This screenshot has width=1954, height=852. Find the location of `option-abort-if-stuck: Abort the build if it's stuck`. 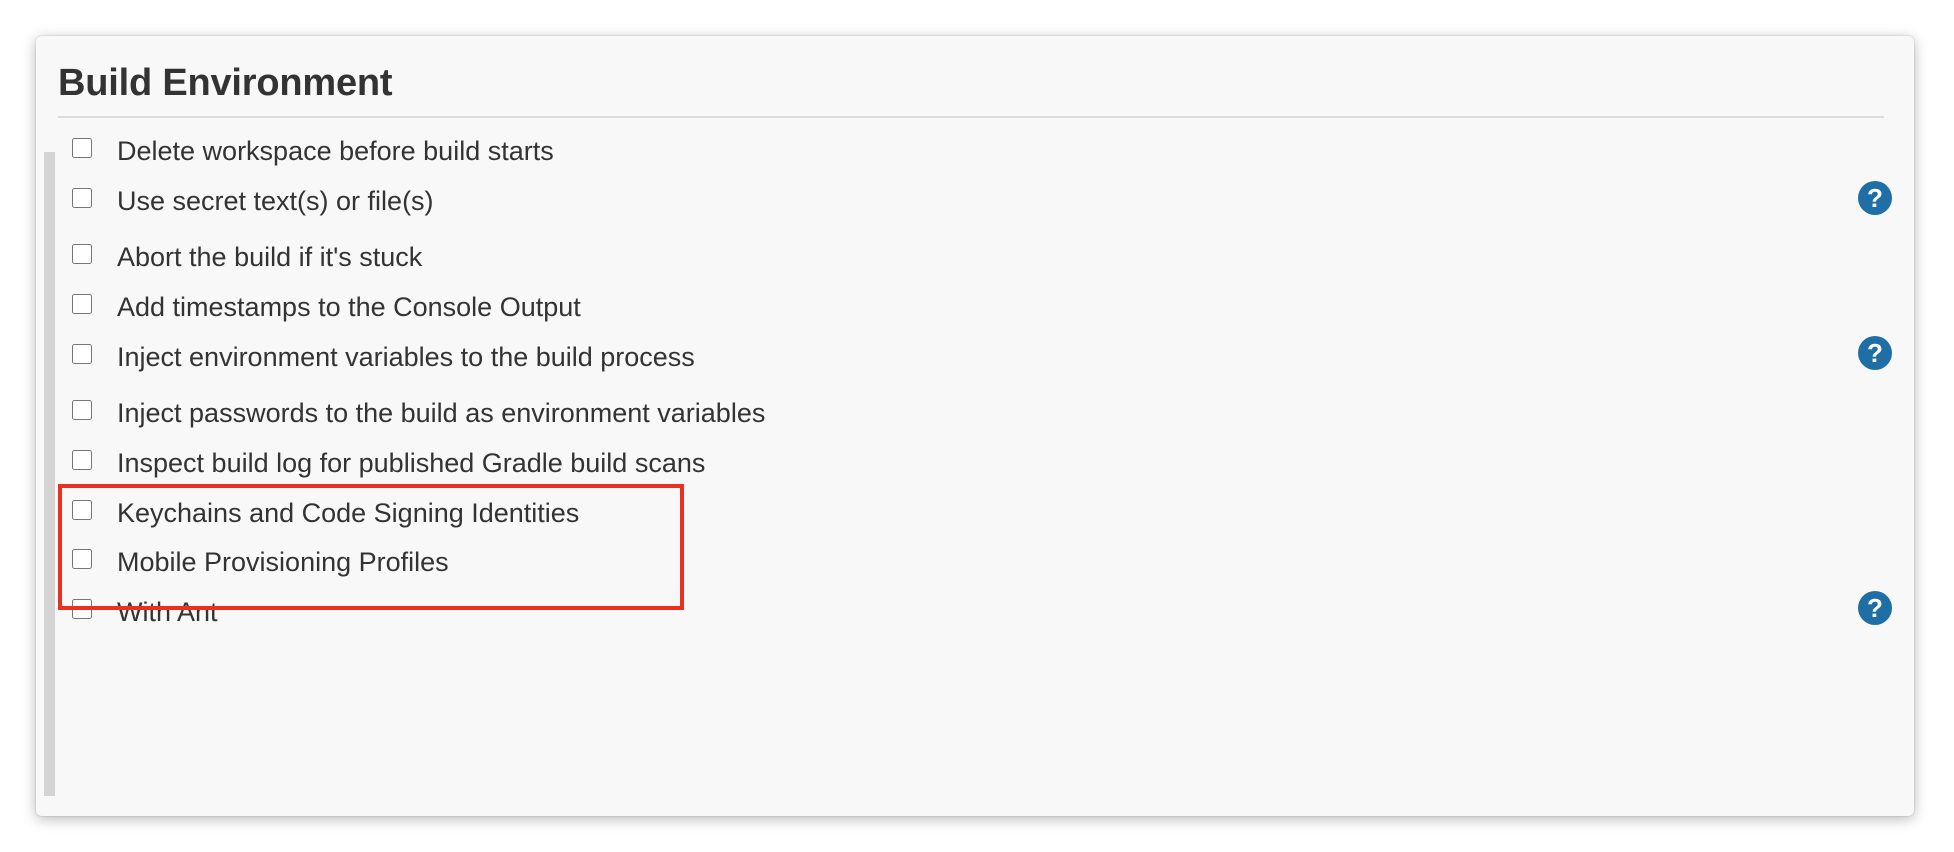

option-abort-if-stuck: Abort the build if it's stuck is located at coordinates (982, 254).